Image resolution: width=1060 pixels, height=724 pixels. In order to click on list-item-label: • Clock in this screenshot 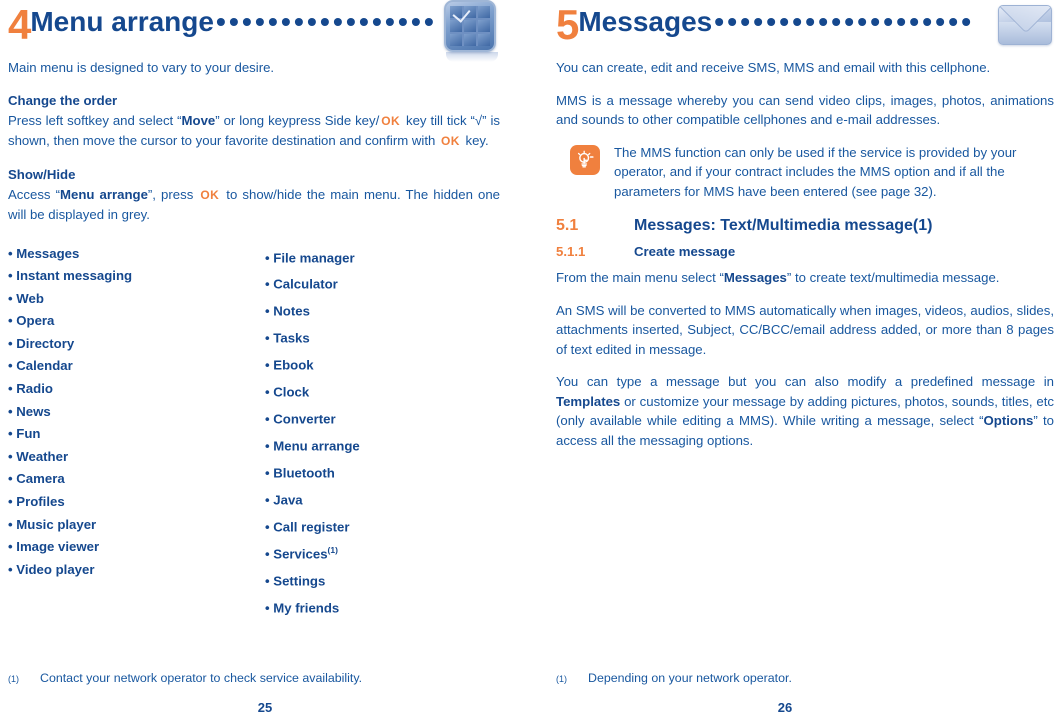, I will do `click(287, 392)`.